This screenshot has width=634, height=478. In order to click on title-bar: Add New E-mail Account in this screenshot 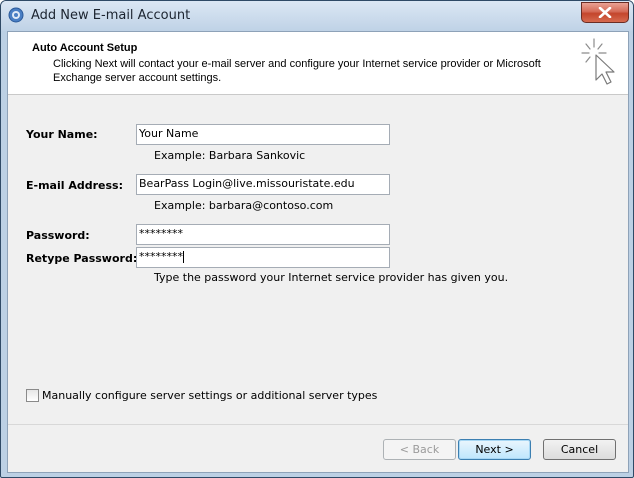, I will do `click(317, 16)`.